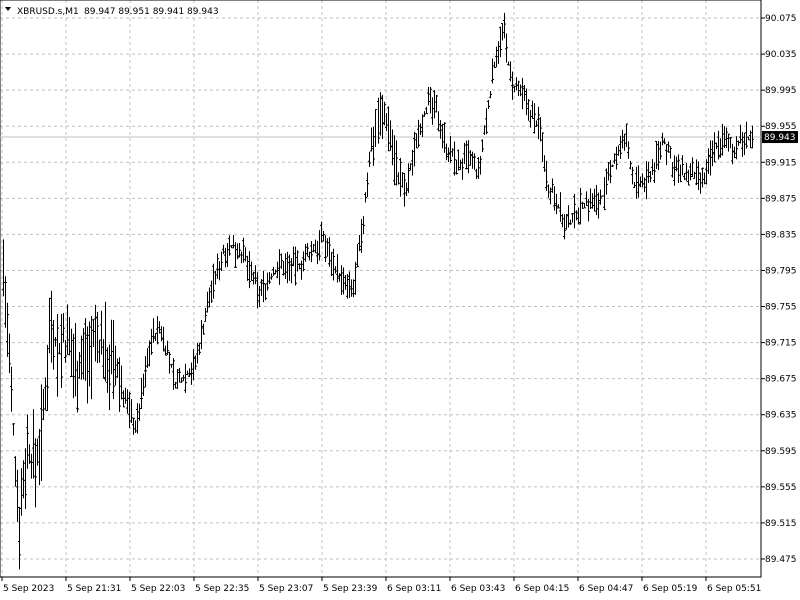 This screenshot has height=600, width=800. I want to click on y-tick-label: 89.475, so click(781, 560).